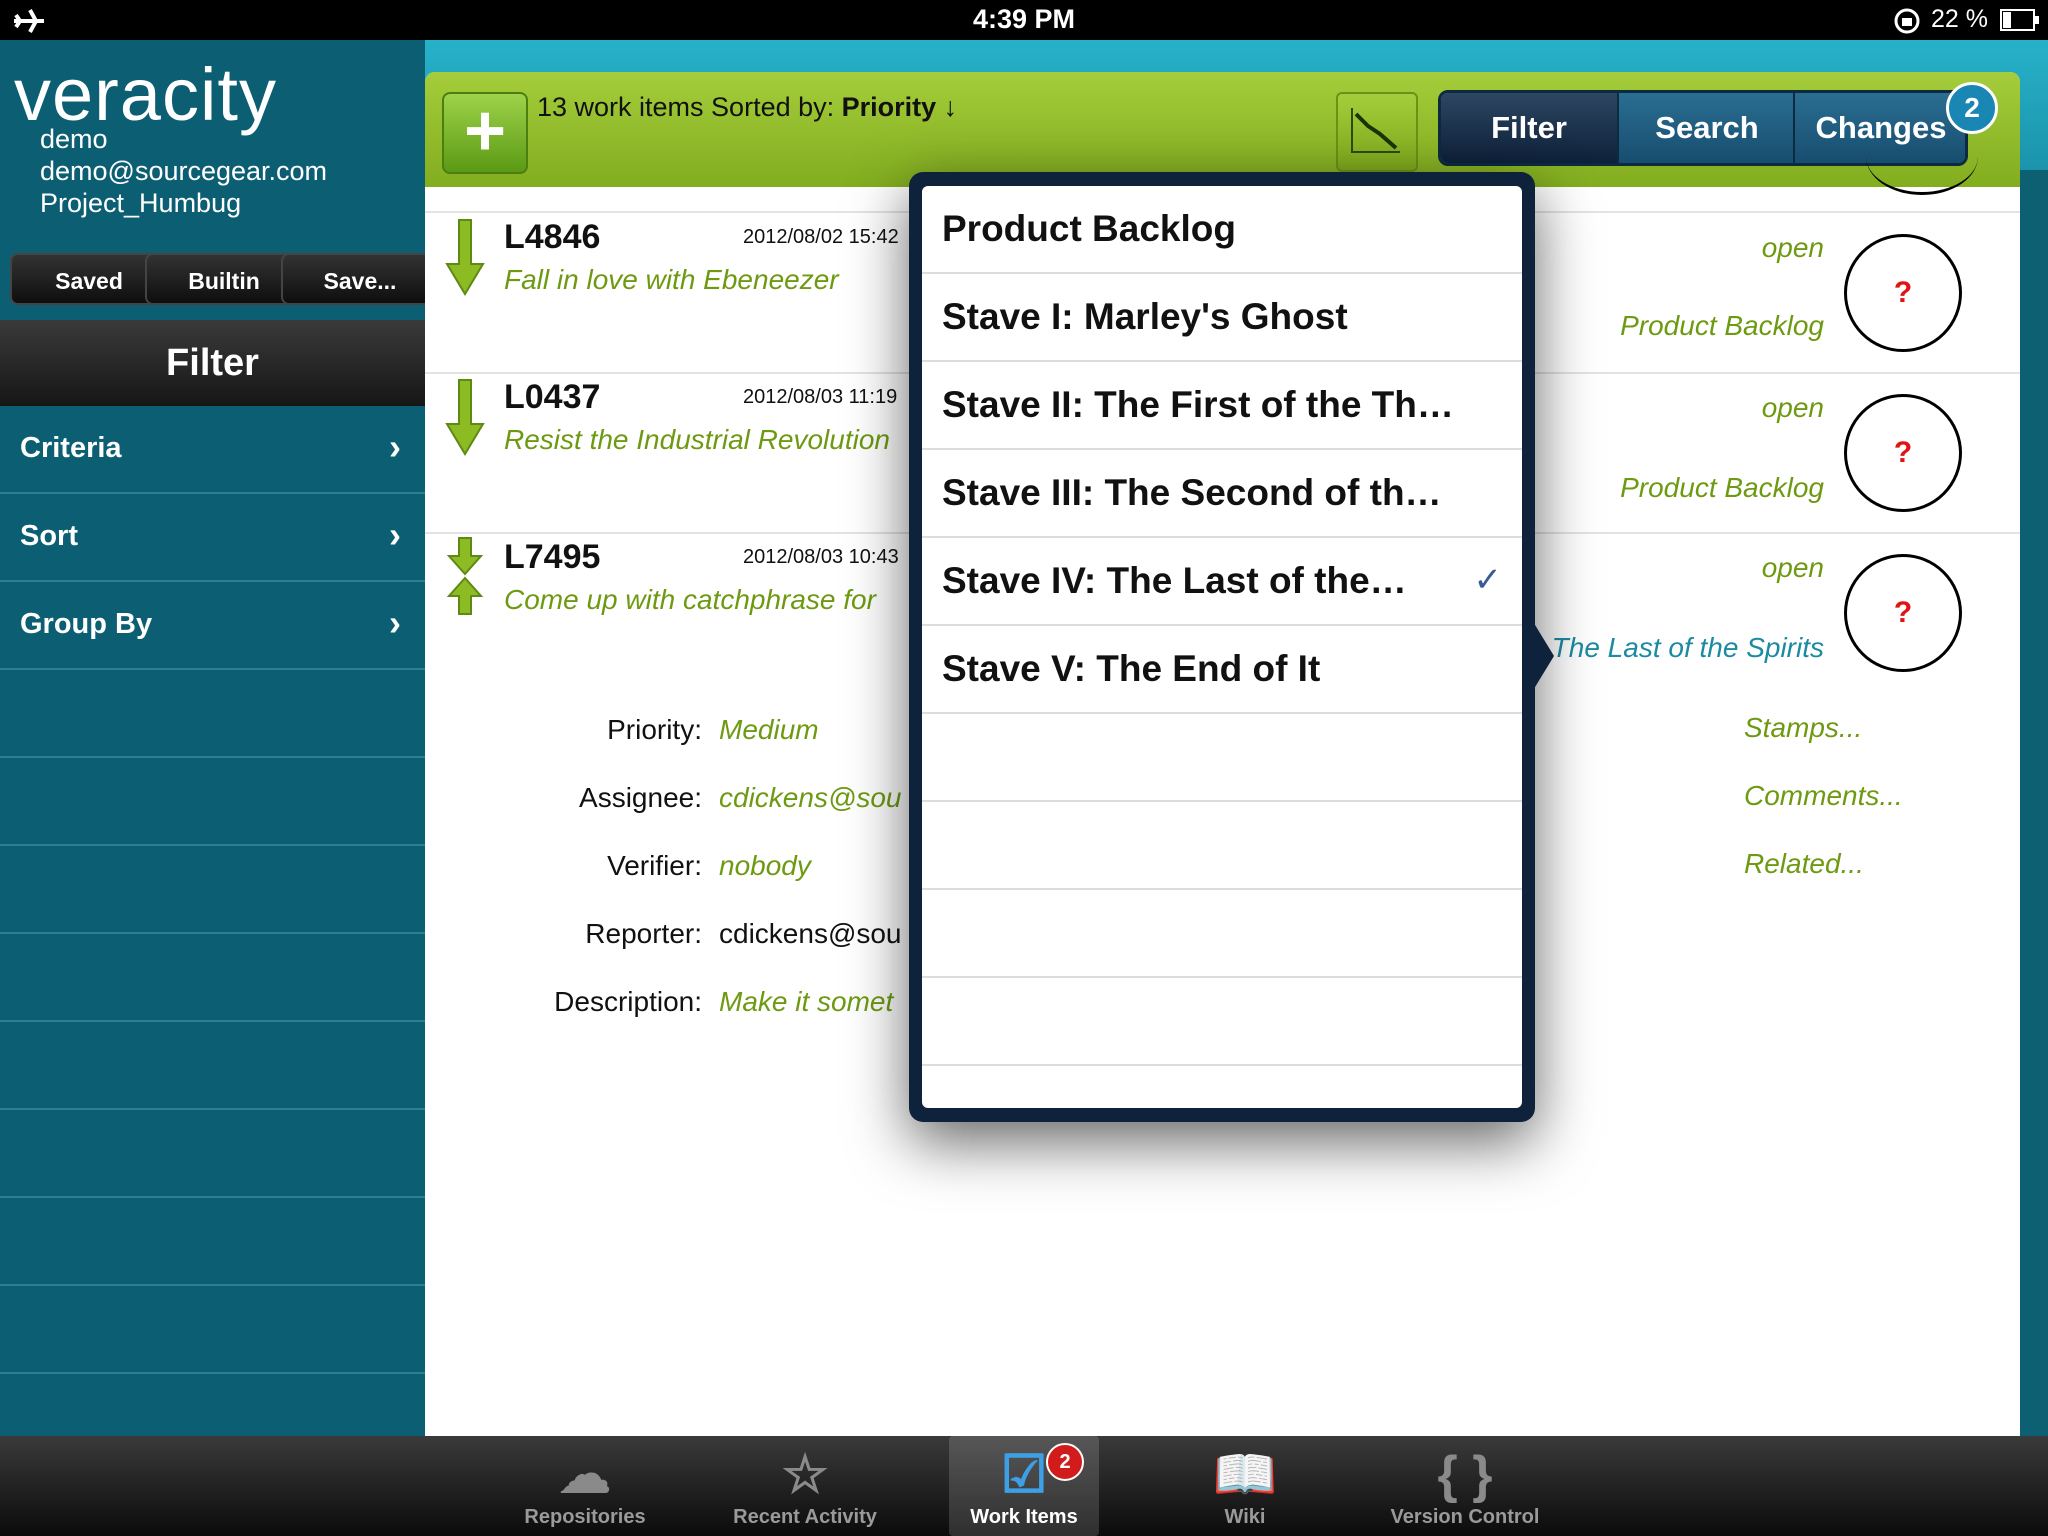 This screenshot has width=2048, height=1536. Describe the element at coordinates (889, 107) in the screenshot. I see `sort-field: Priority` at that location.